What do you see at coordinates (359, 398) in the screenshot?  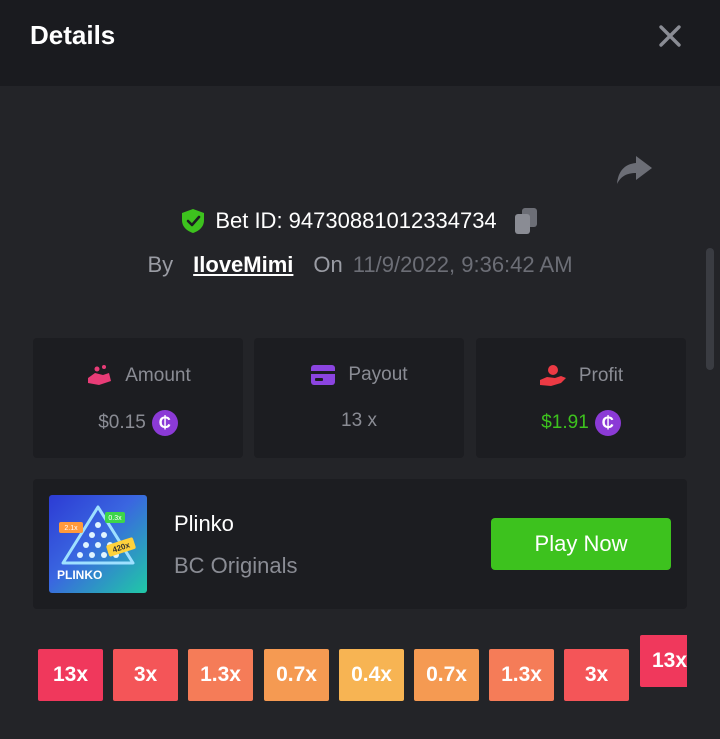 I see `payout-card: Payout 13 x` at bounding box center [359, 398].